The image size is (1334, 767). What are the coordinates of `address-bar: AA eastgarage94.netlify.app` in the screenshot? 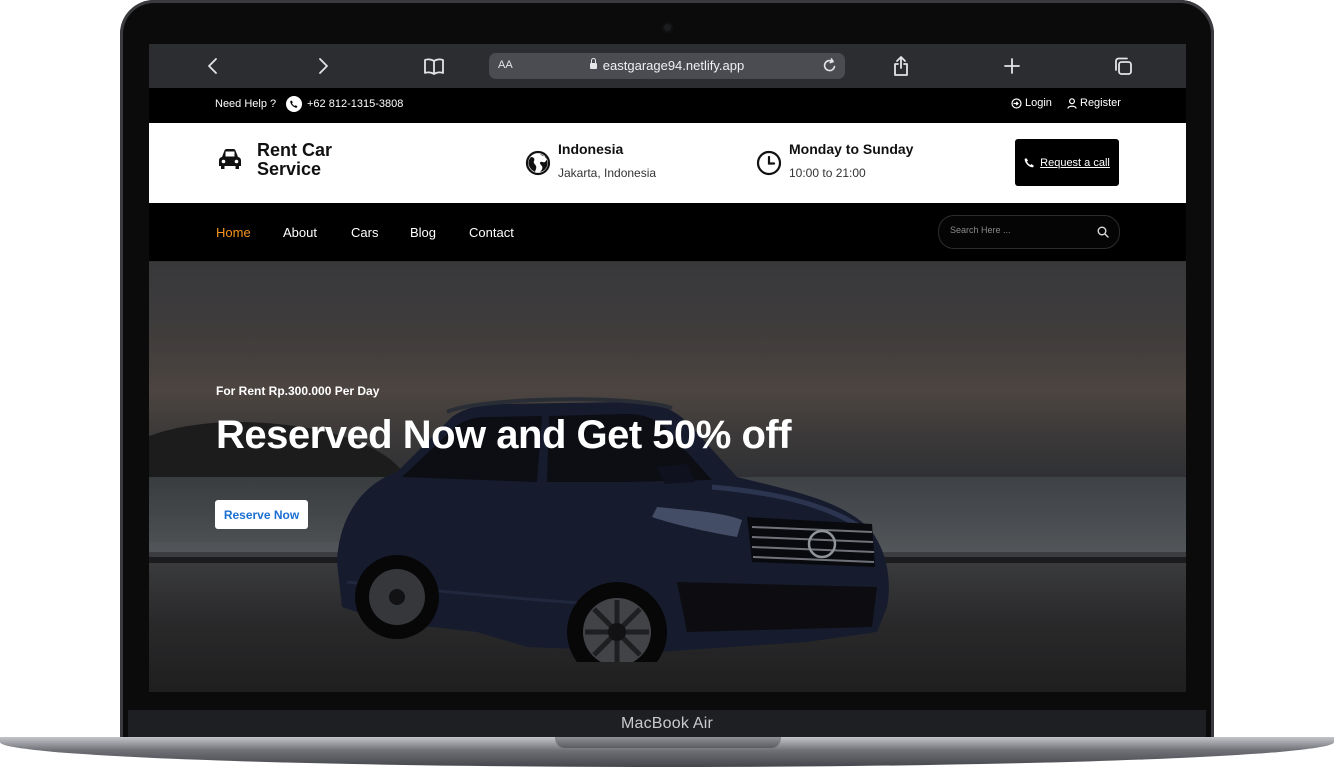 It's located at (667, 66).